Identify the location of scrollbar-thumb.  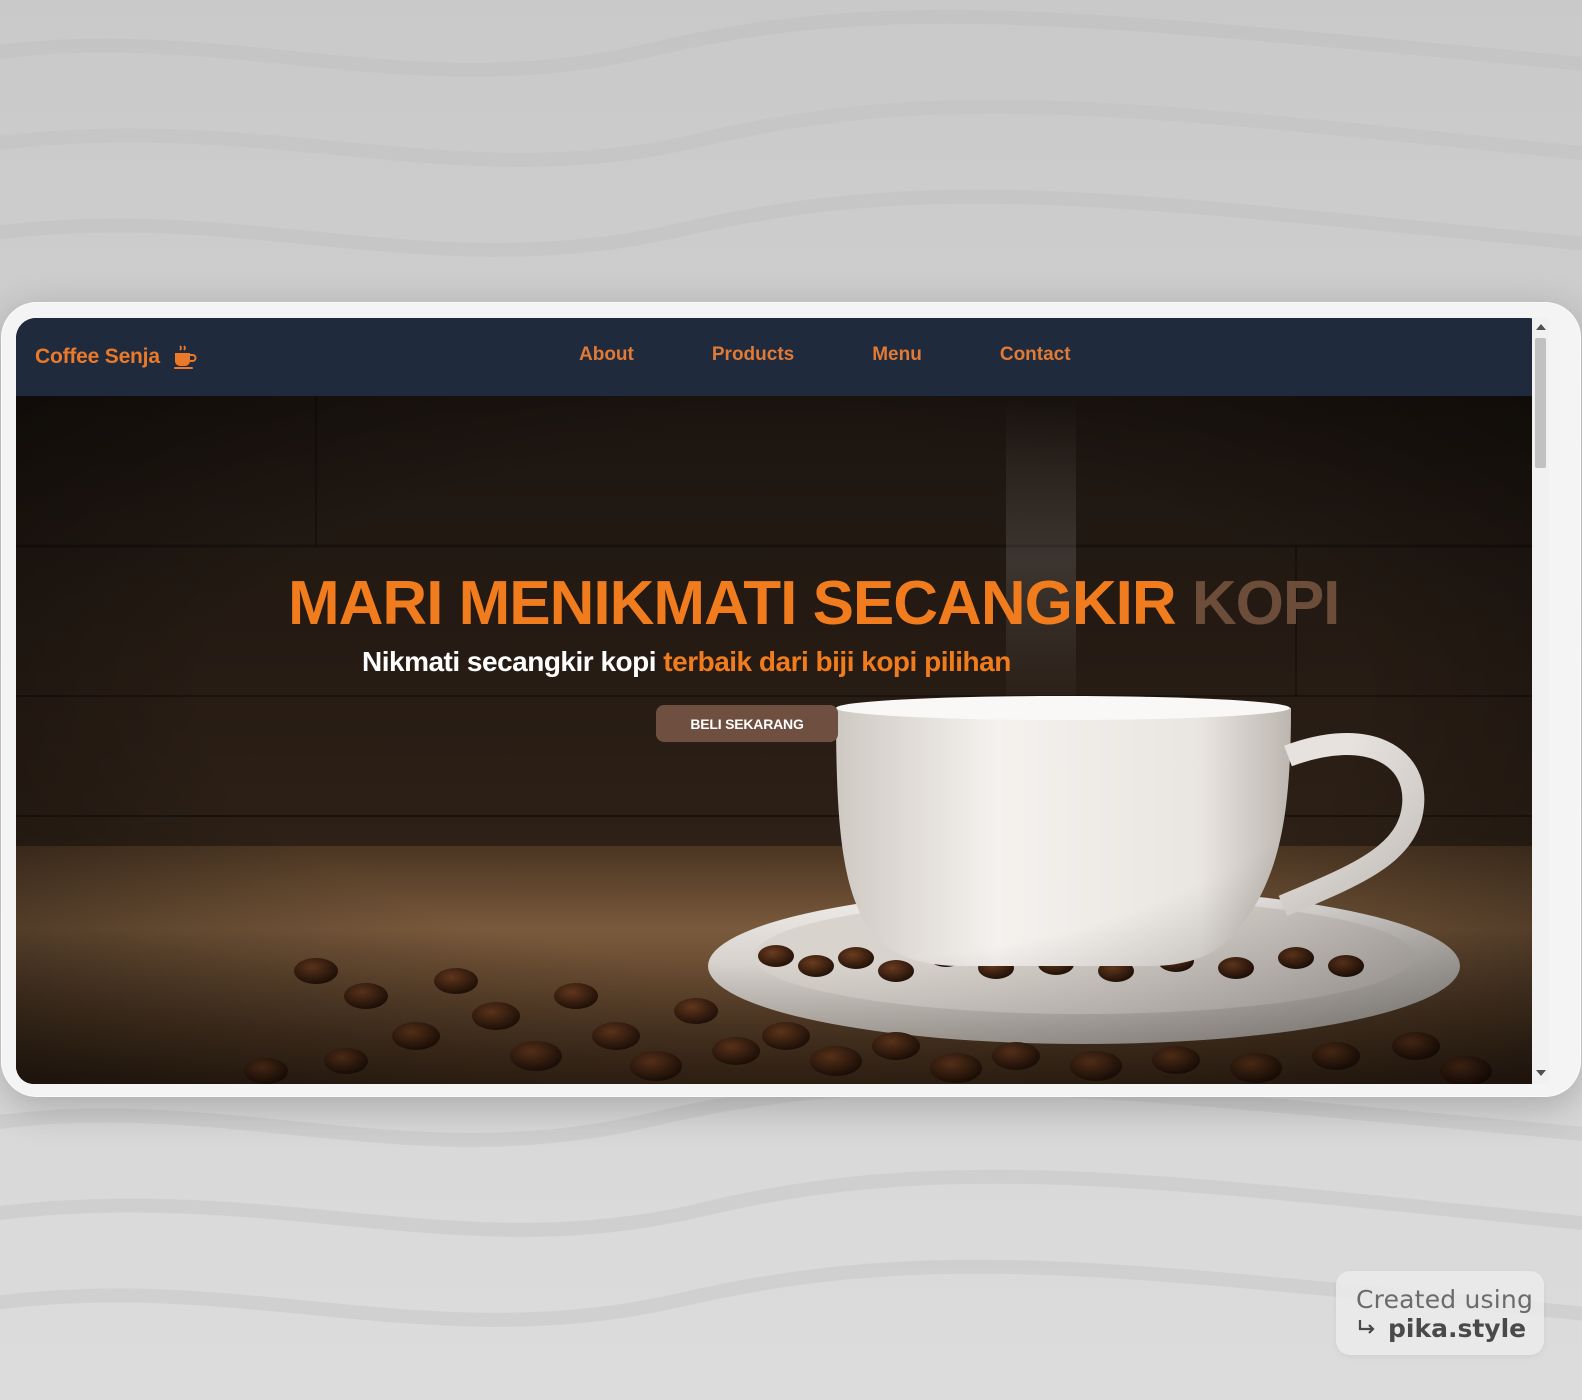
(1540, 403).